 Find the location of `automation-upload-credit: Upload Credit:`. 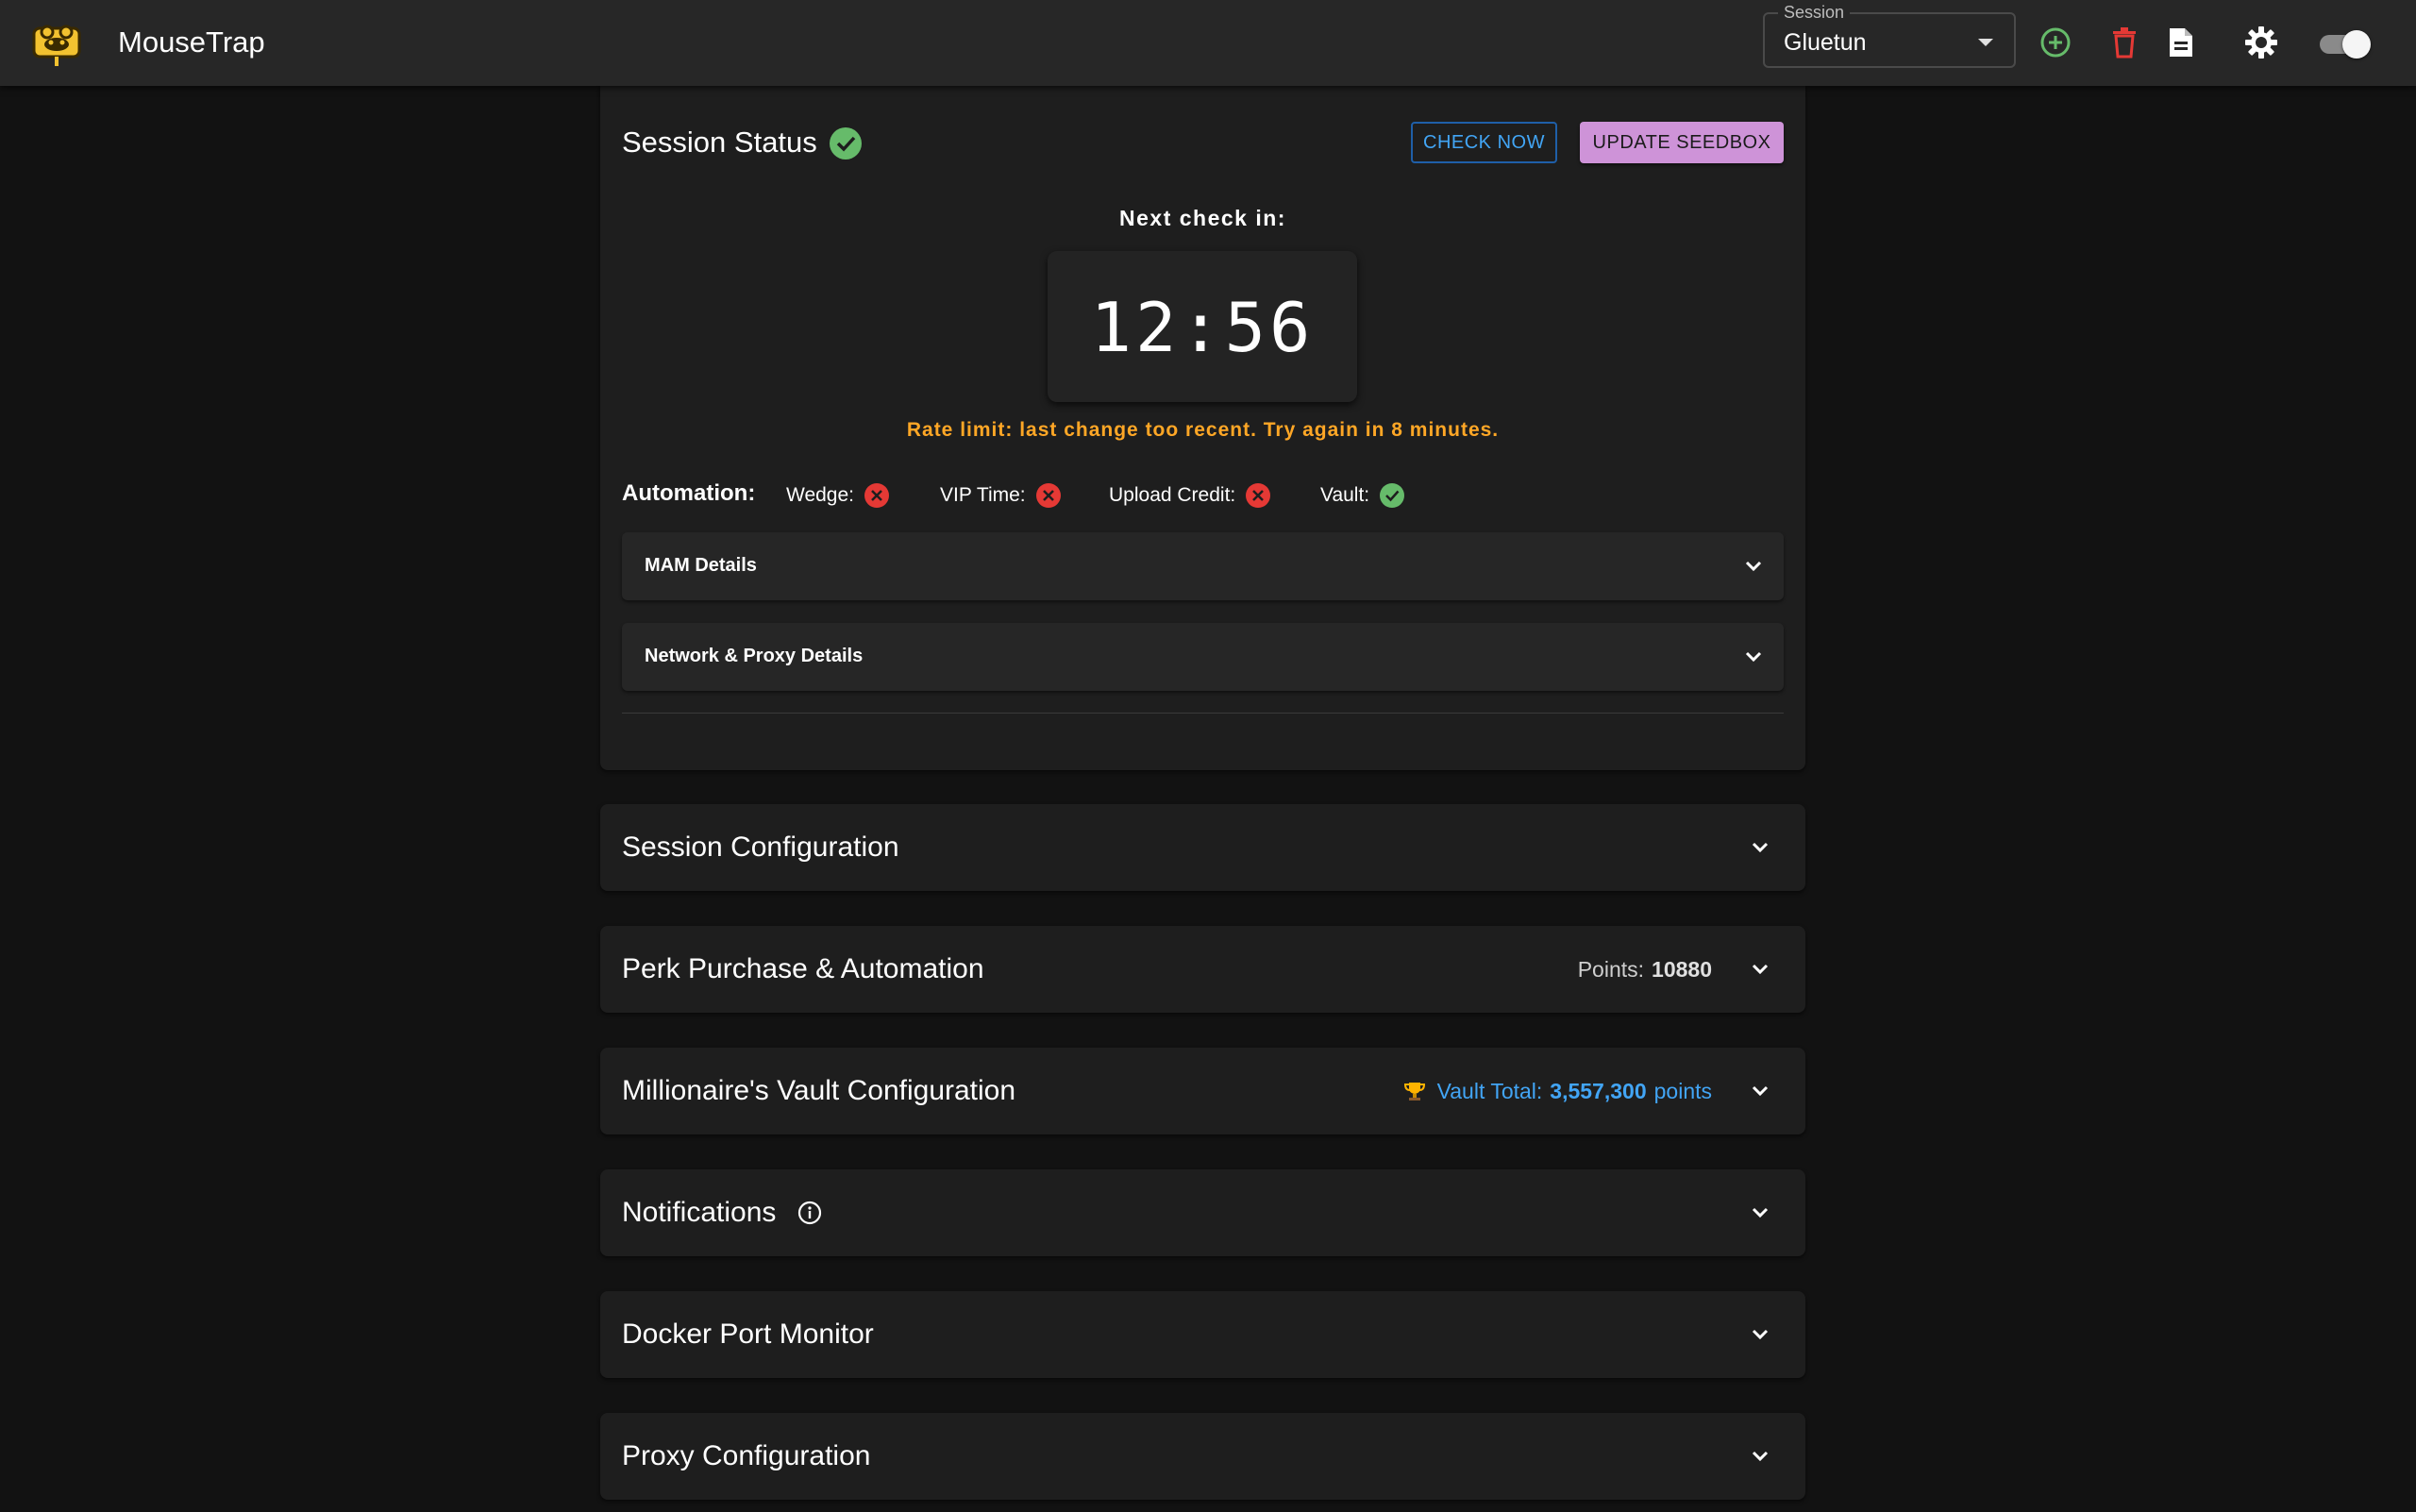

automation-upload-credit: Upload Credit: is located at coordinates (1190, 495).